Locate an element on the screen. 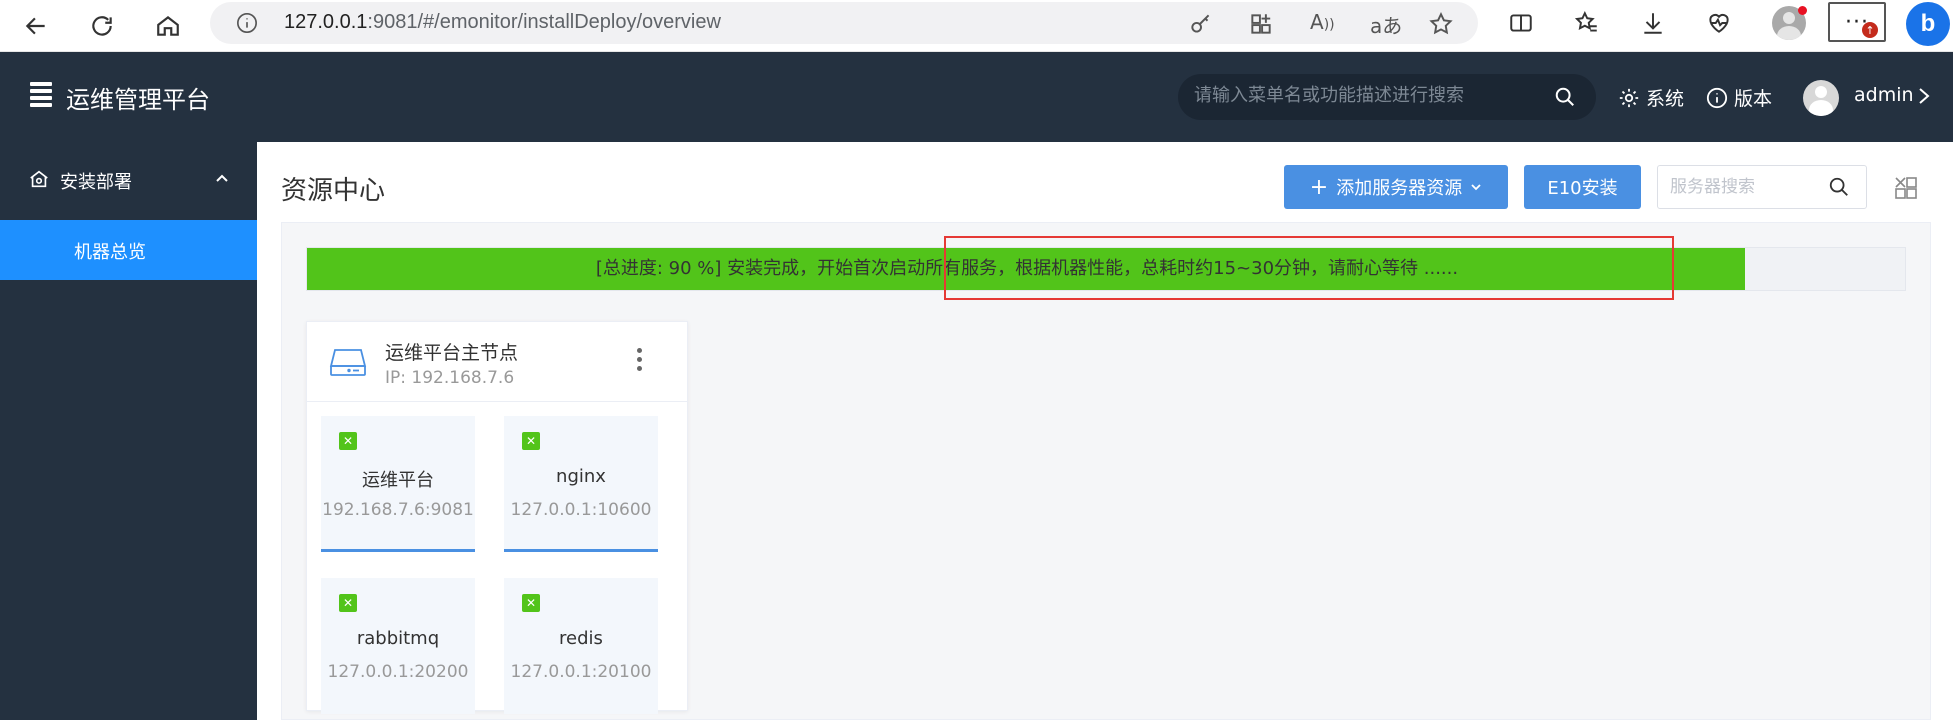 The height and width of the screenshot is (720, 1953). server-search-input is located at coordinates (1745, 187).